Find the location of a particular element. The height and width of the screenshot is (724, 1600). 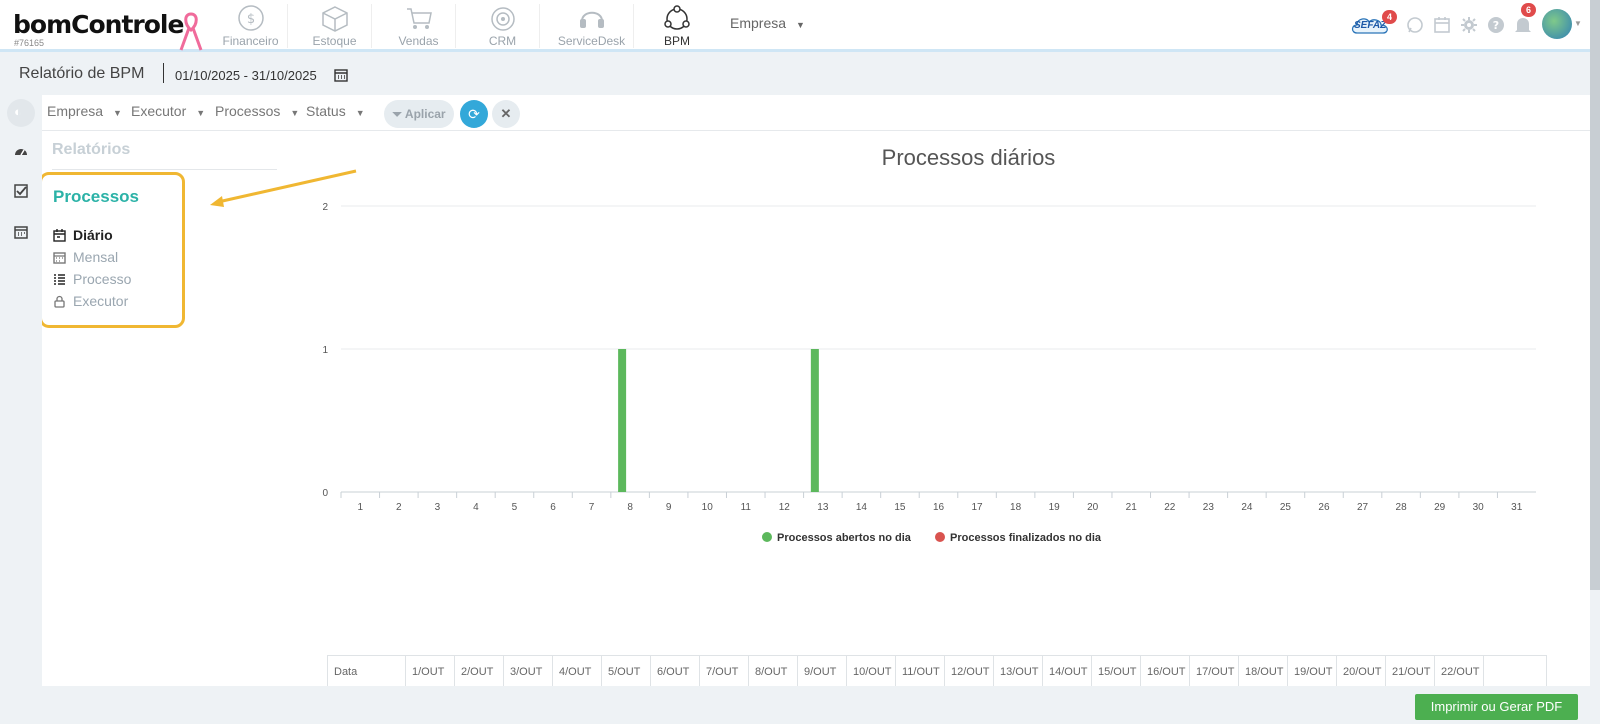

x-tick-label: 2 is located at coordinates (399, 507).